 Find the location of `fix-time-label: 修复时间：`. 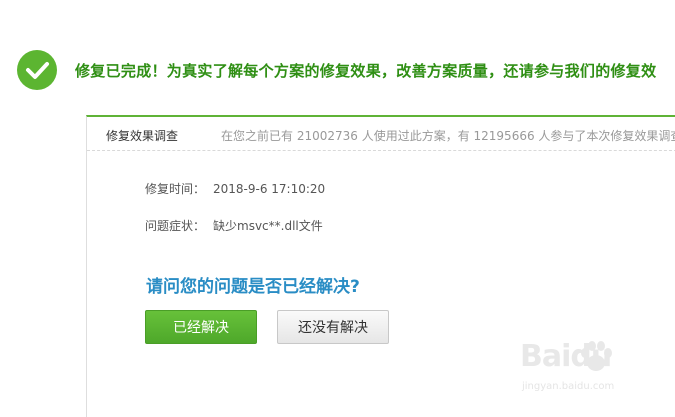

fix-time-label: 修复时间： is located at coordinates (175, 189).